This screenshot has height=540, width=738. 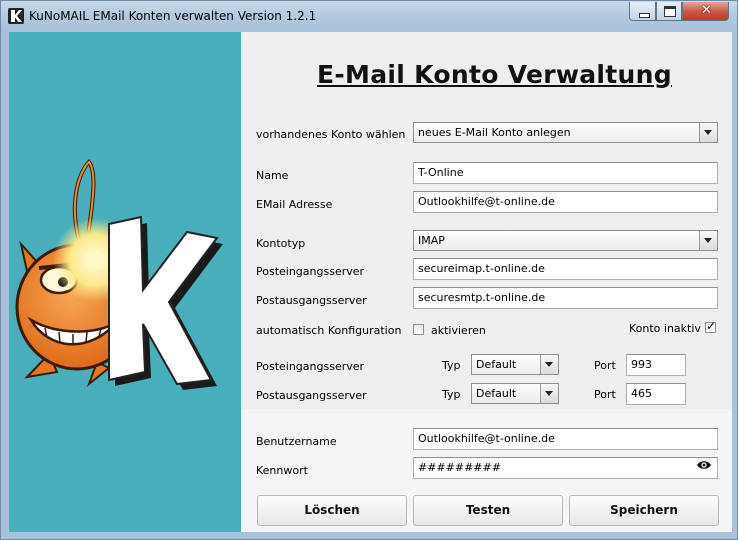 I want to click on email-label: EMail Adresse, so click(x=294, y=204).